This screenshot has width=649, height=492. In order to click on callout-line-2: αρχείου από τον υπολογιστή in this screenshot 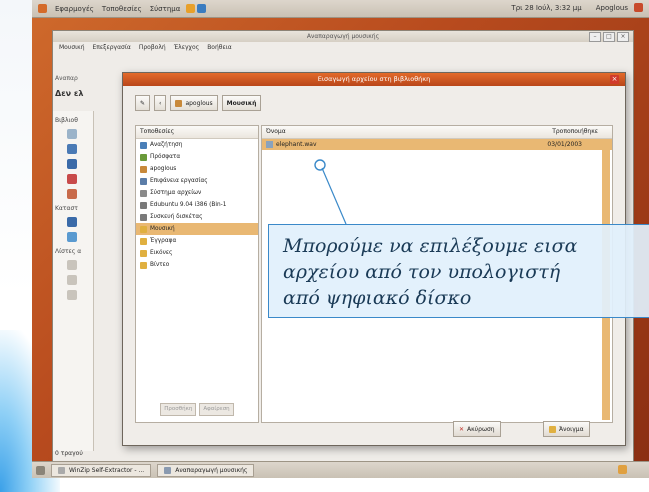, I will do `click(422, 272)`.